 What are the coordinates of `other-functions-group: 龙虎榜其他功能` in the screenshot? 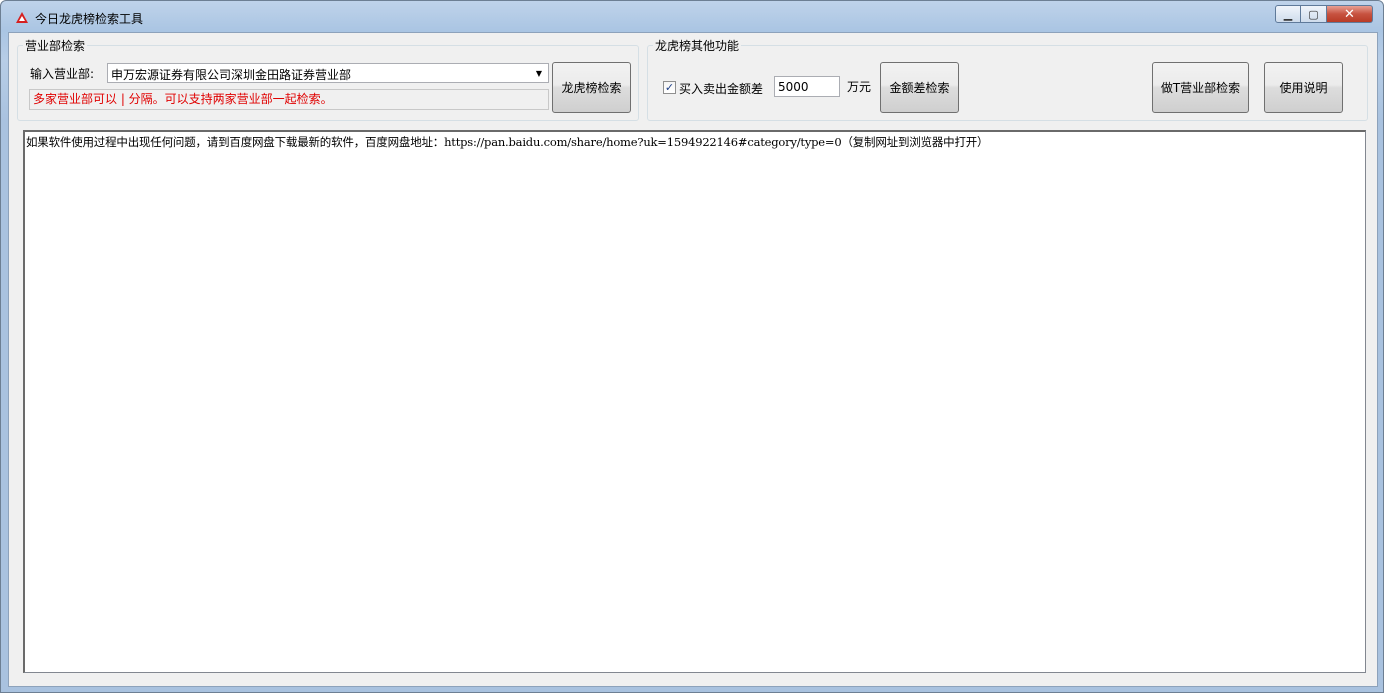 It's located at (1007, 79).